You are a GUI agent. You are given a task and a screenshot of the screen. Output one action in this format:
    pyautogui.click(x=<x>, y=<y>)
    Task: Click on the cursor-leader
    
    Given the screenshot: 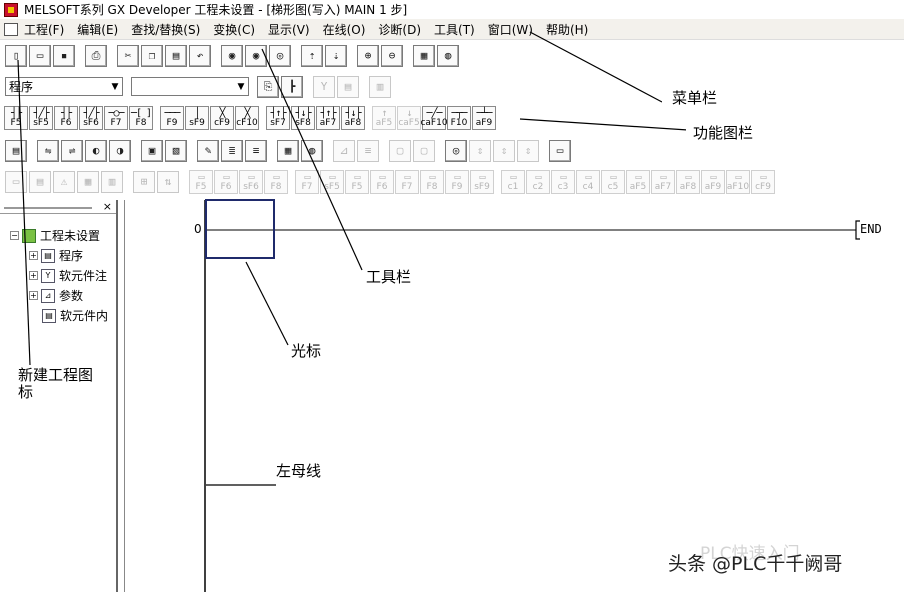 What is the action you would take?
    pyautogui.click(x=267, y=303)
    